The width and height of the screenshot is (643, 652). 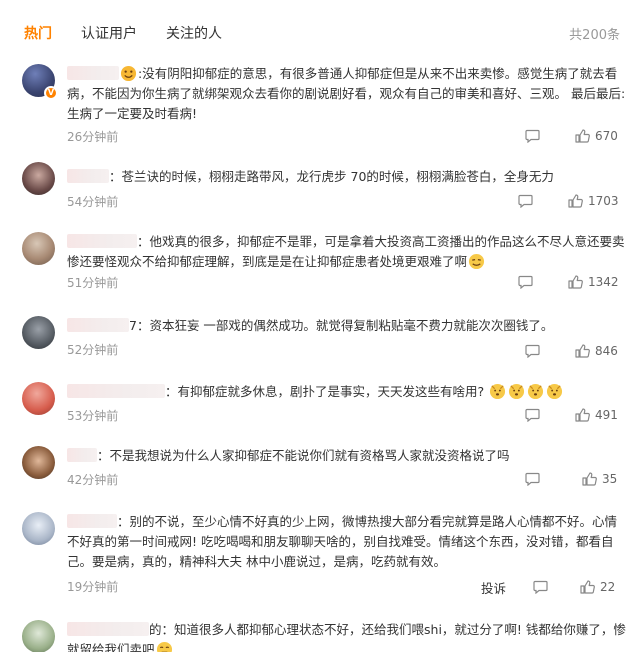 I want to click on like-count: 491, so click(x=606, y=415).